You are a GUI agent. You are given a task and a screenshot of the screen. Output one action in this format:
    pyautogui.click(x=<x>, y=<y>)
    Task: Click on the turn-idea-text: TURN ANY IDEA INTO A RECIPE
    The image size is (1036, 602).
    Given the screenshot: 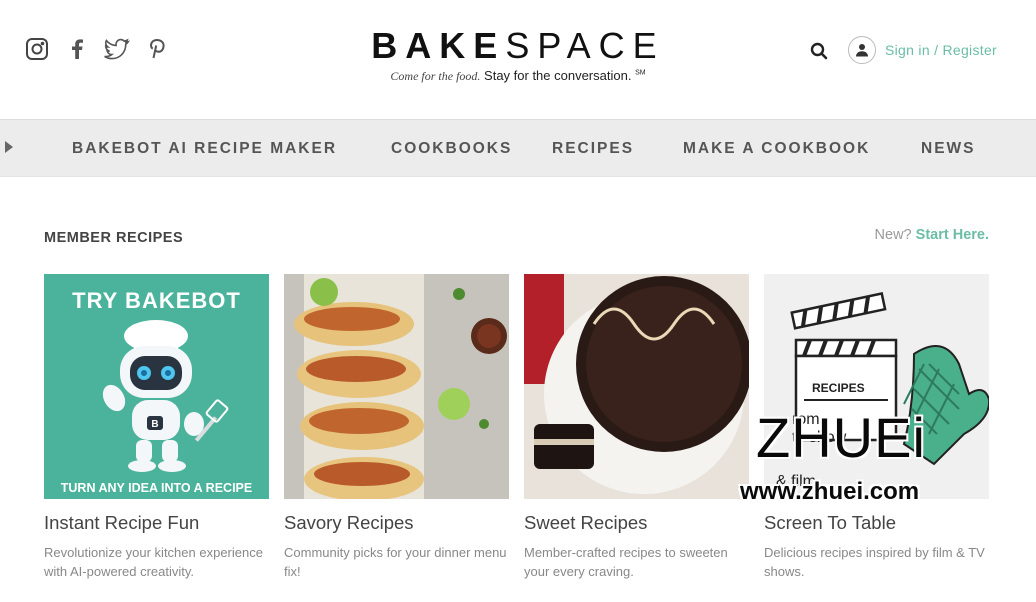 What is the action you would take?
    pyautogui.click(x=156, y=488)
    